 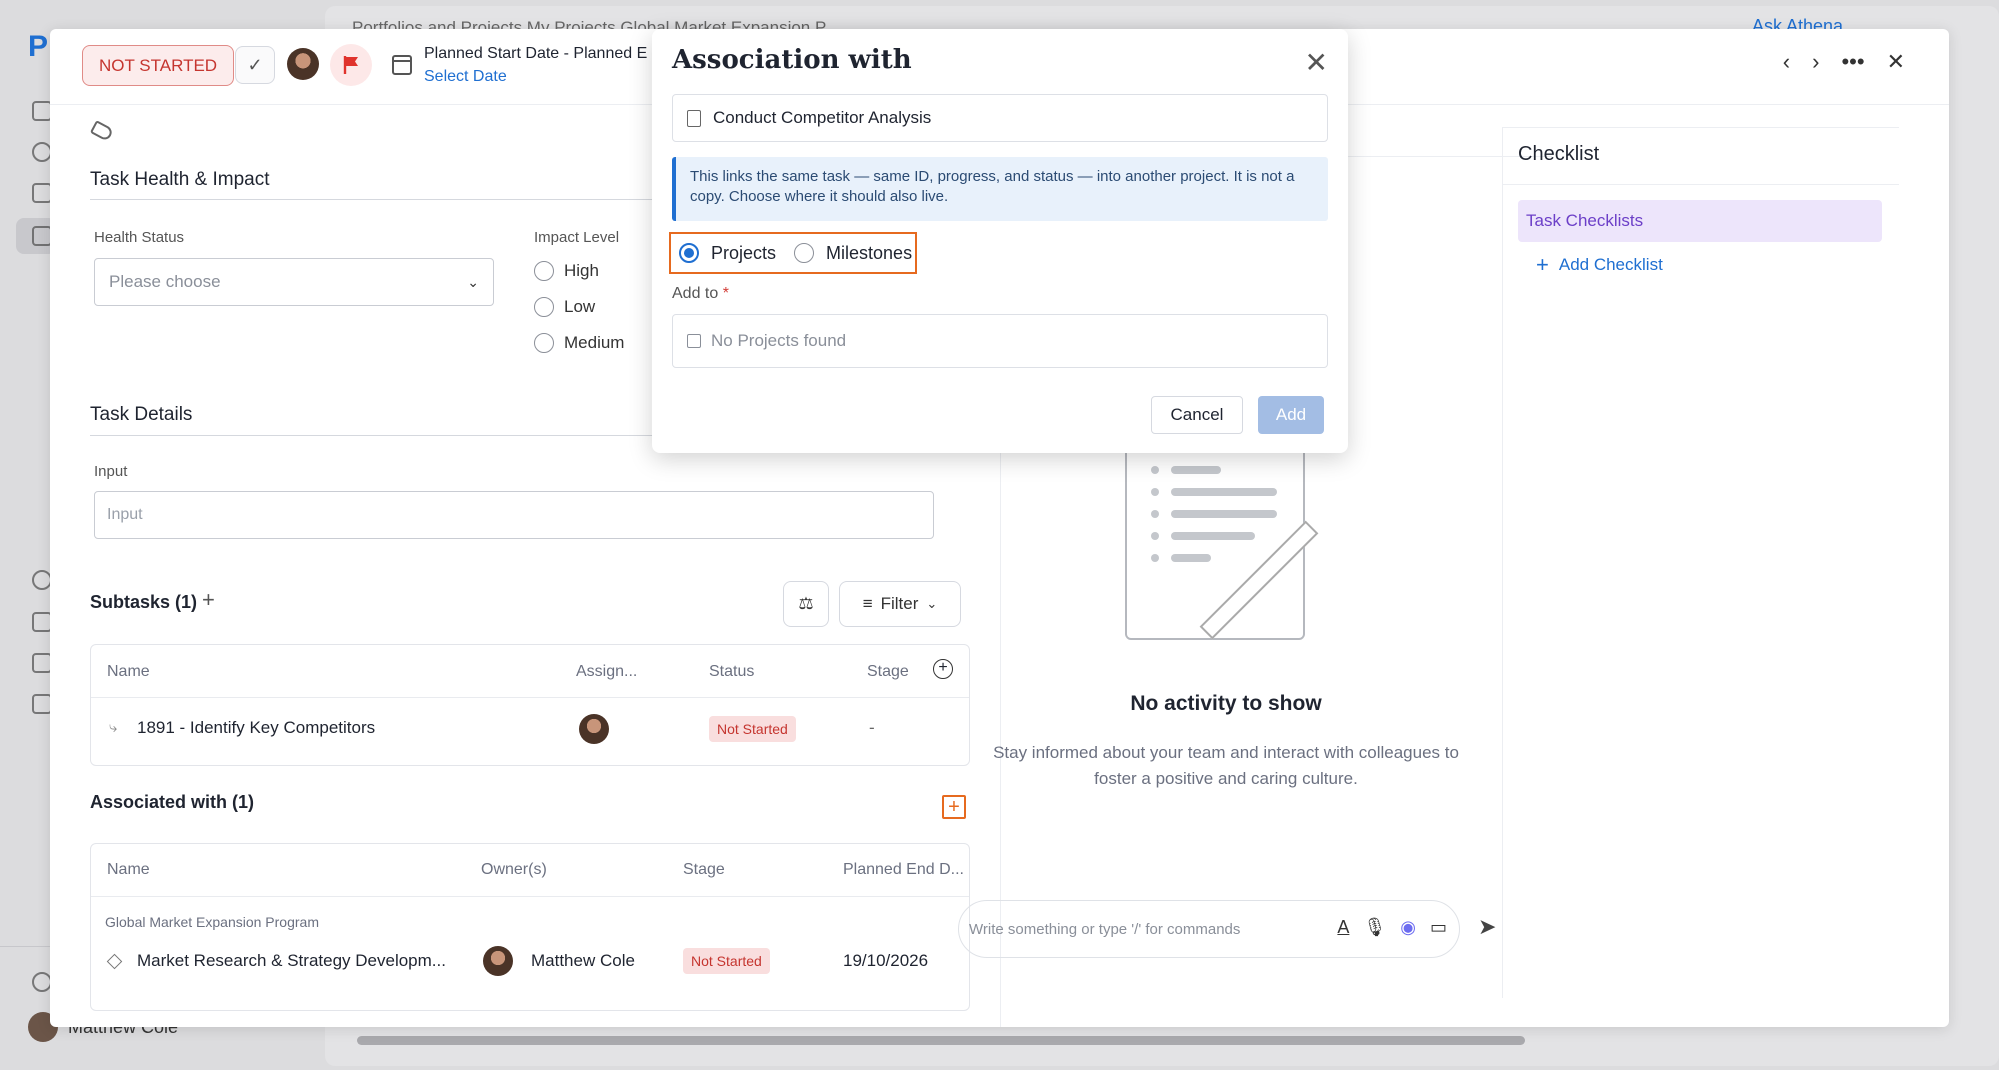 I want to click on health-status-label: Health Status, so click(x=139, y=237).